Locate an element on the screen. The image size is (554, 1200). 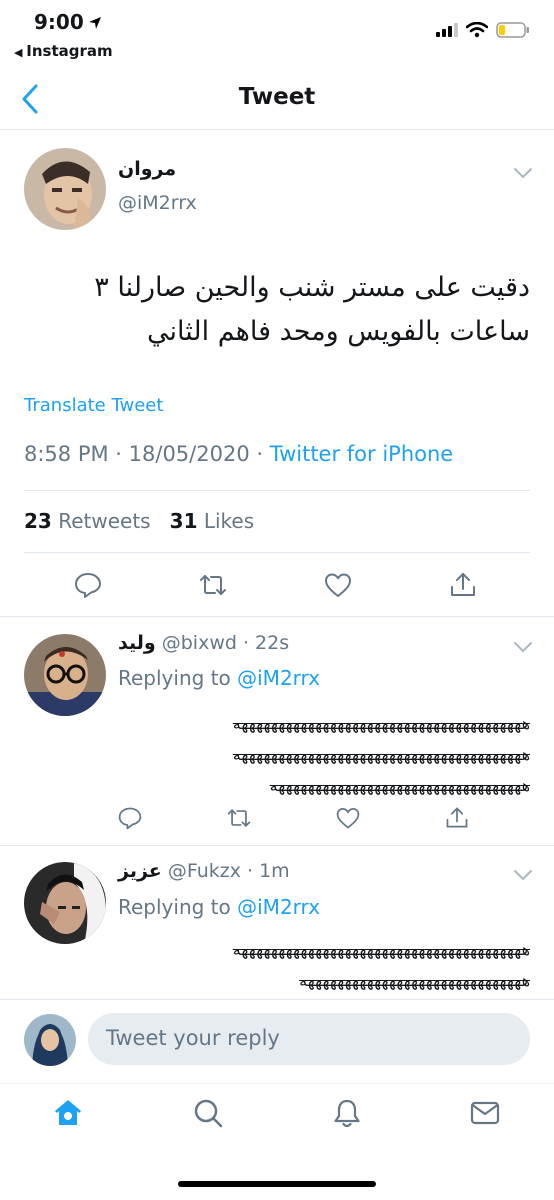
author-display-name: مروان is located at coordinates (147, 169).